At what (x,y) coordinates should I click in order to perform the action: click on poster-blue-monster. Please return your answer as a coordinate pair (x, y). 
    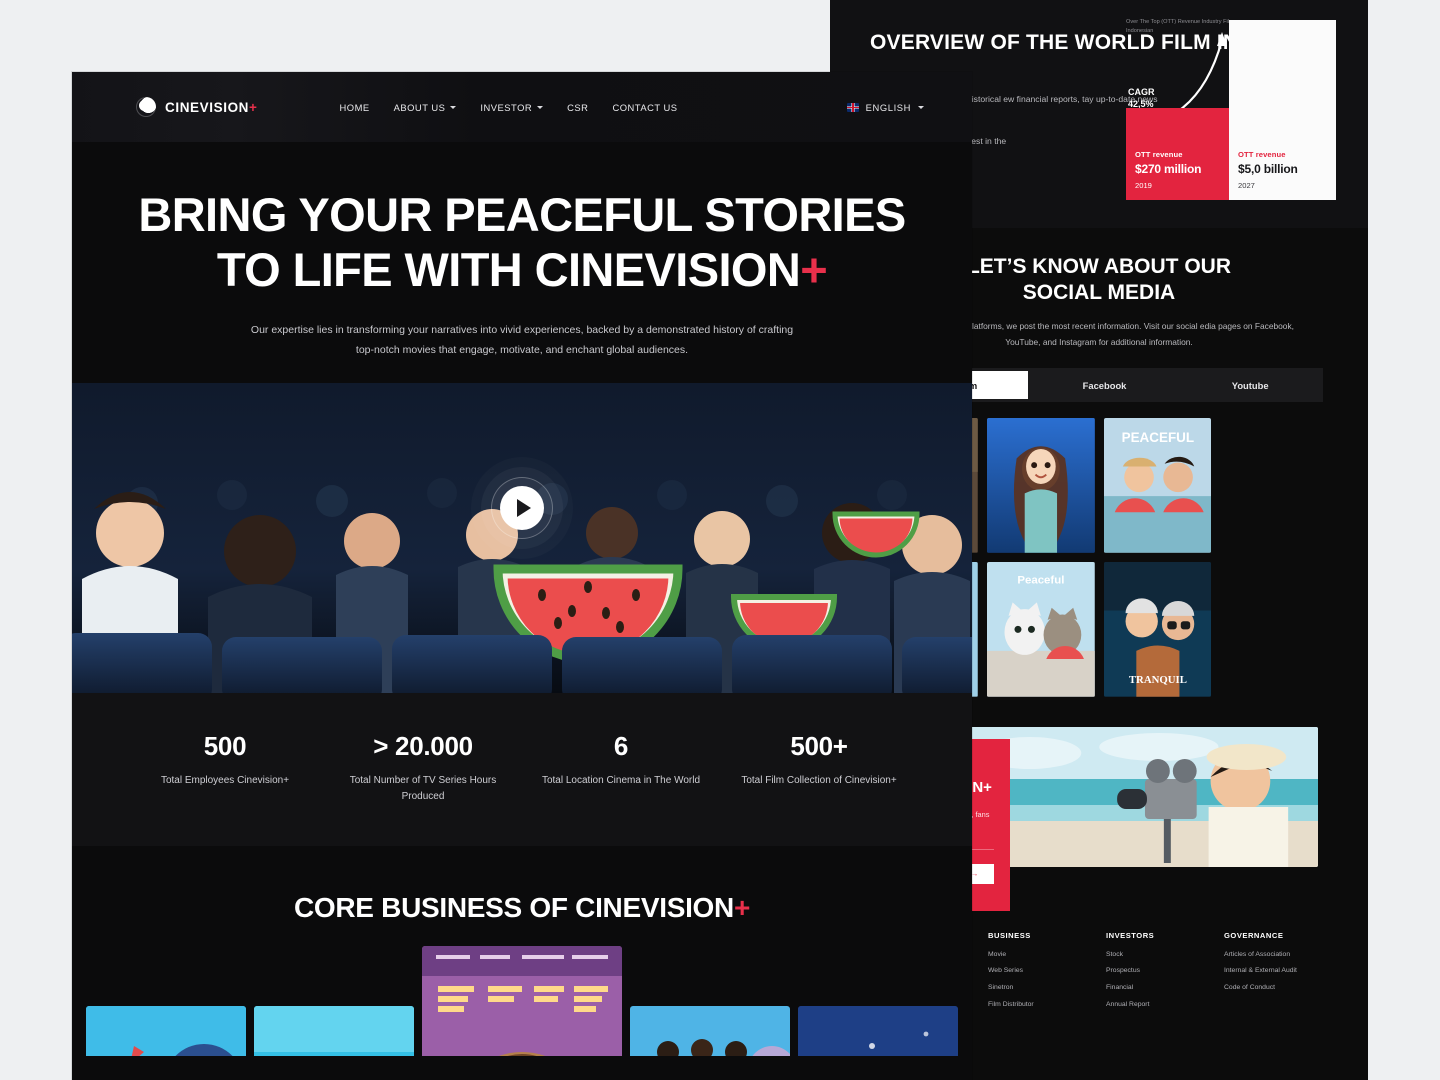
    Looking at the image, I should click on (166, 1030).